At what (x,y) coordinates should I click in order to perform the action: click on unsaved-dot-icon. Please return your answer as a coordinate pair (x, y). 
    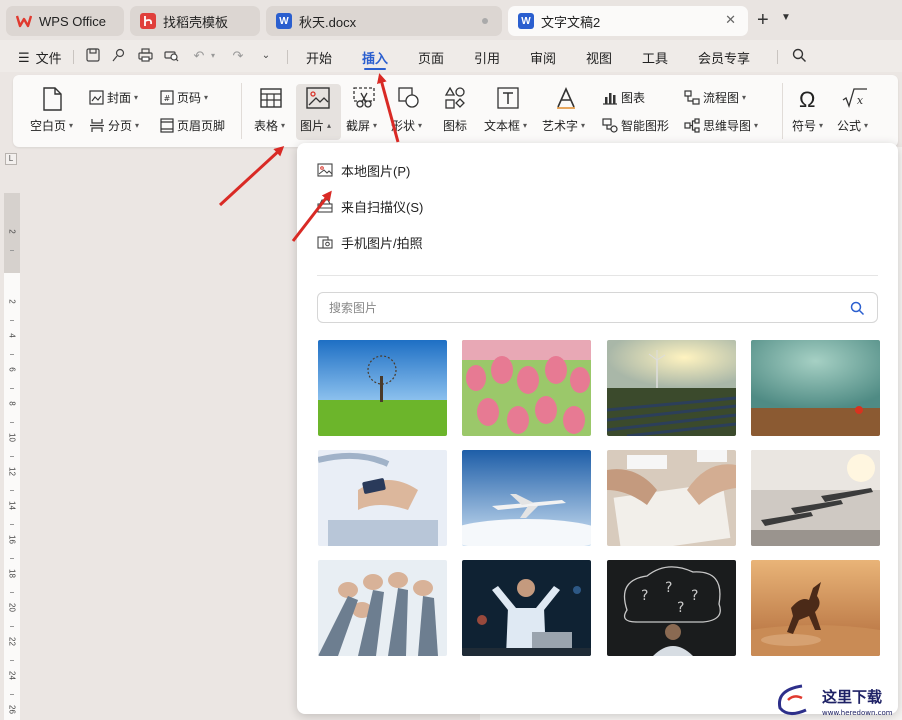
    Looking at the image, I should click on (485, 21).